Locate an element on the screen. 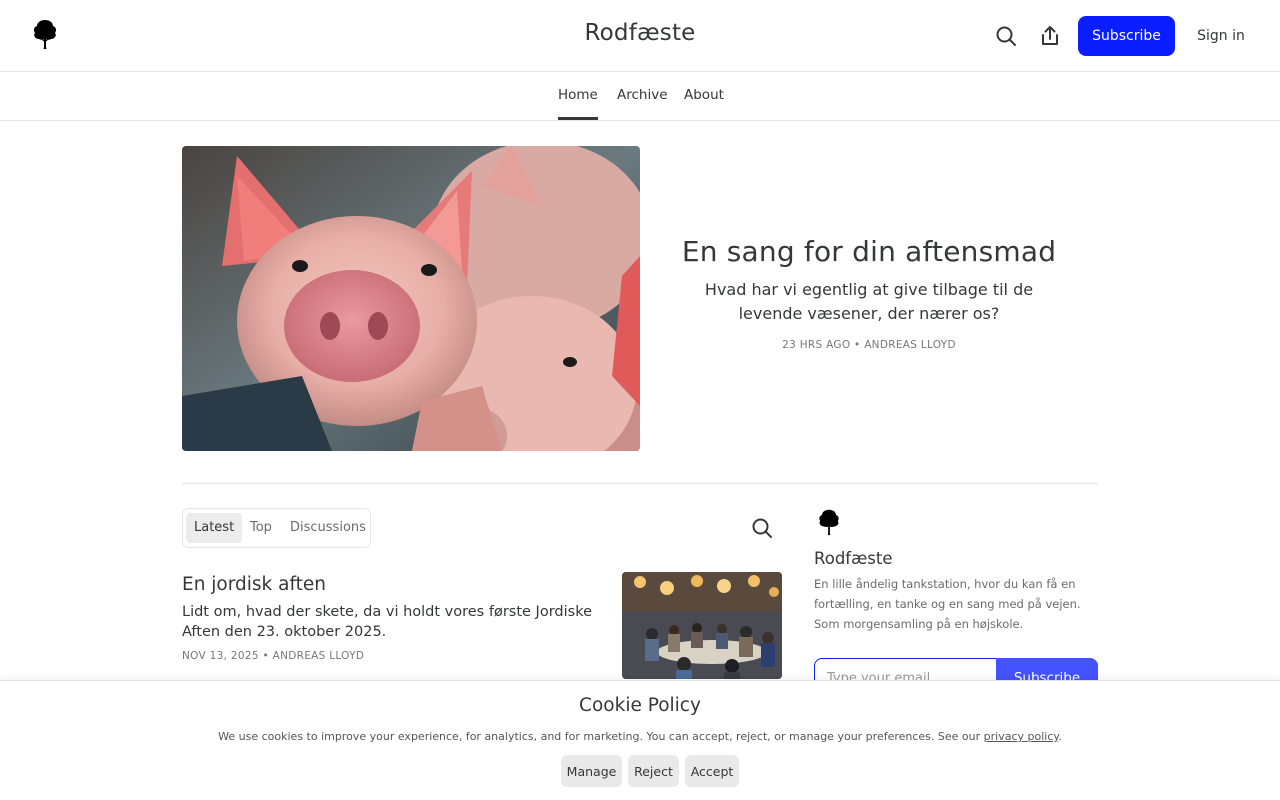 This screenshot has height=800, width=1280. nav-item-home: Home is located at coordinates (578, 96).